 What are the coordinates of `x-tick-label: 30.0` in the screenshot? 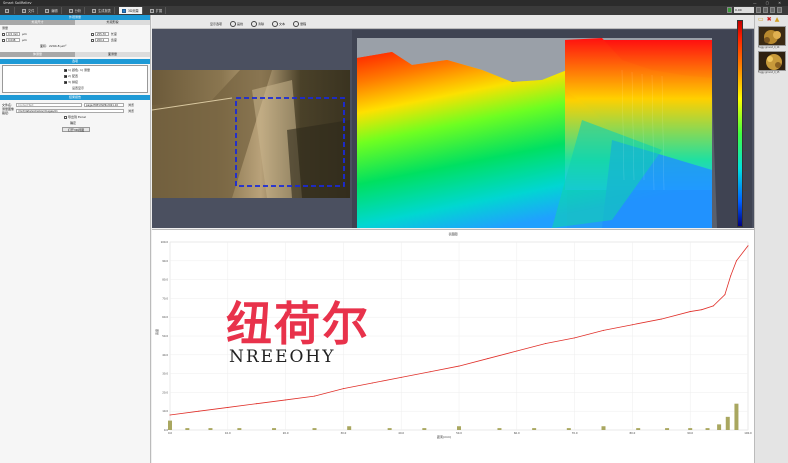 It's located at (344, 433).